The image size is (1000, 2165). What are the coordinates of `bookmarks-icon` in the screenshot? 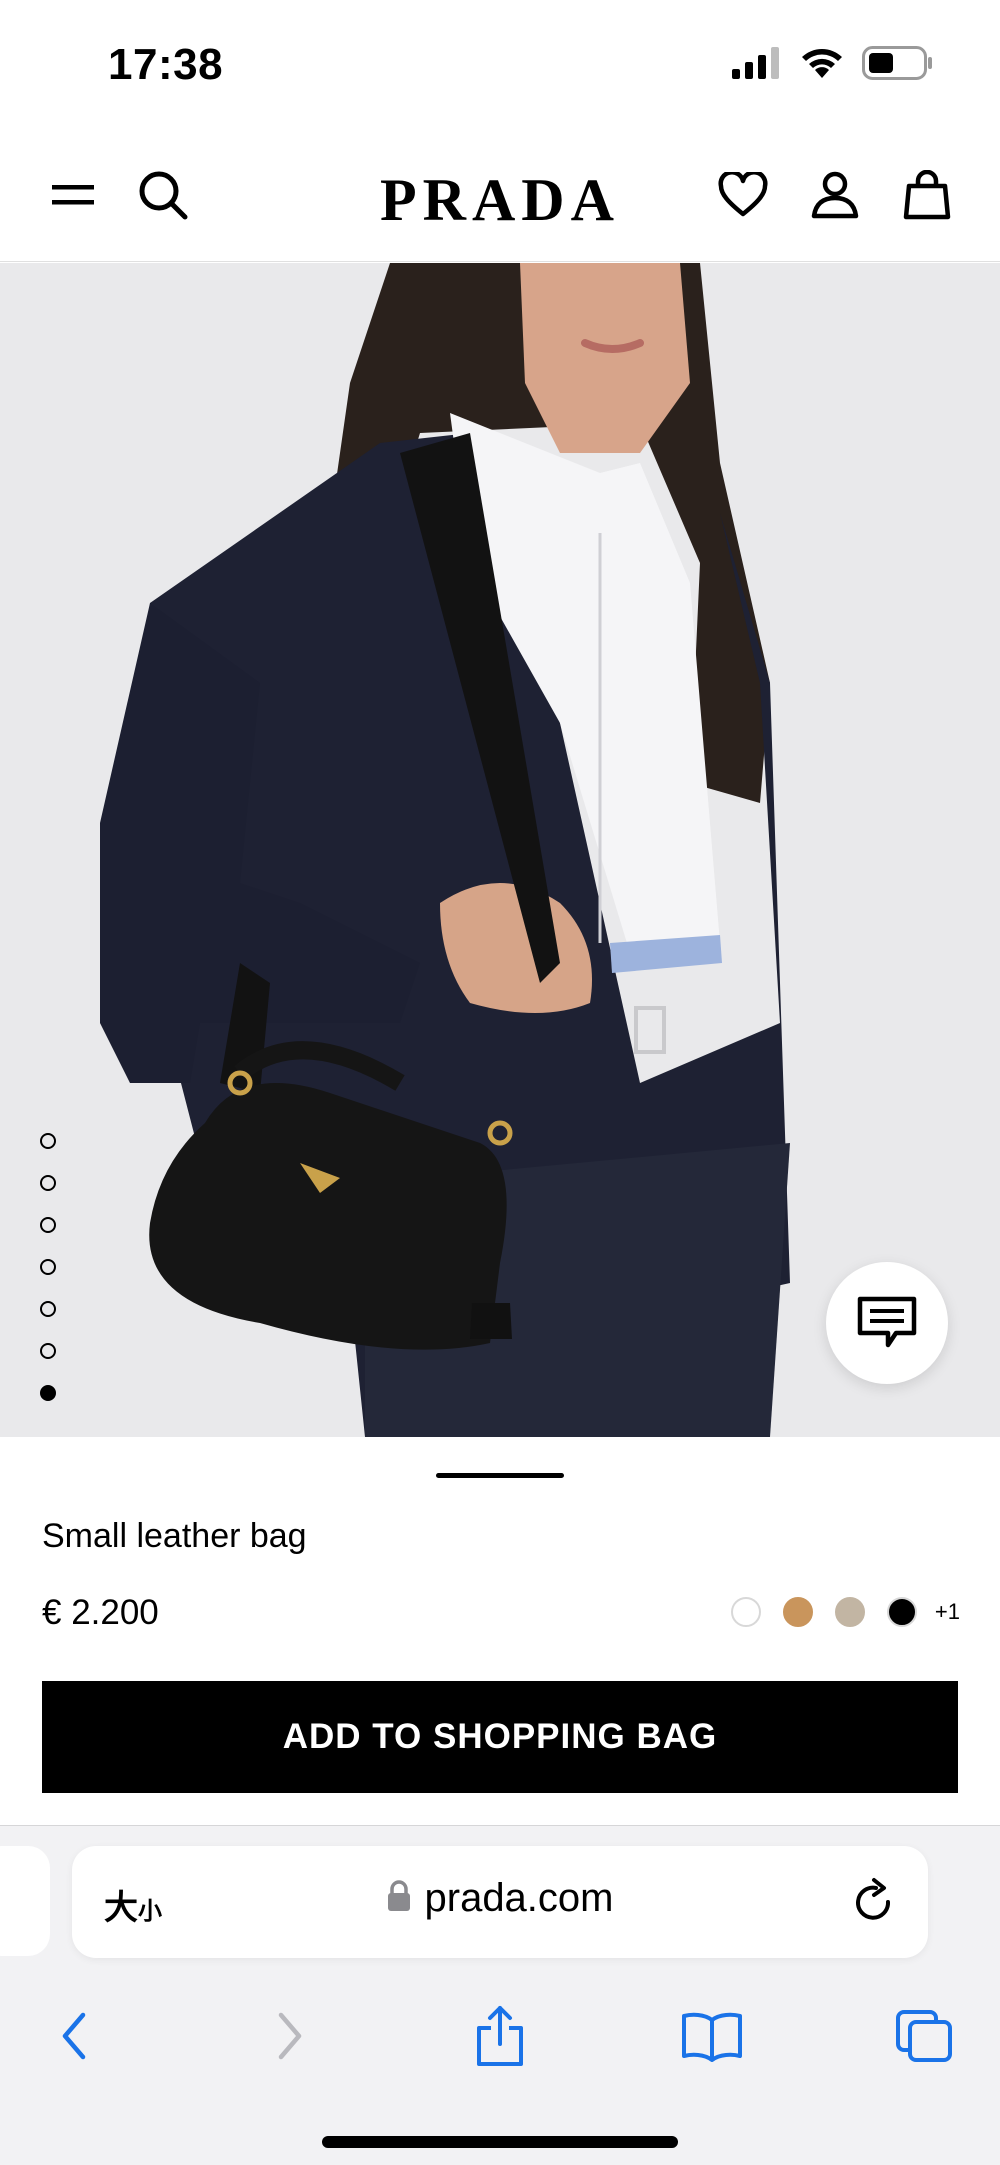 It's located at (712, 2037).